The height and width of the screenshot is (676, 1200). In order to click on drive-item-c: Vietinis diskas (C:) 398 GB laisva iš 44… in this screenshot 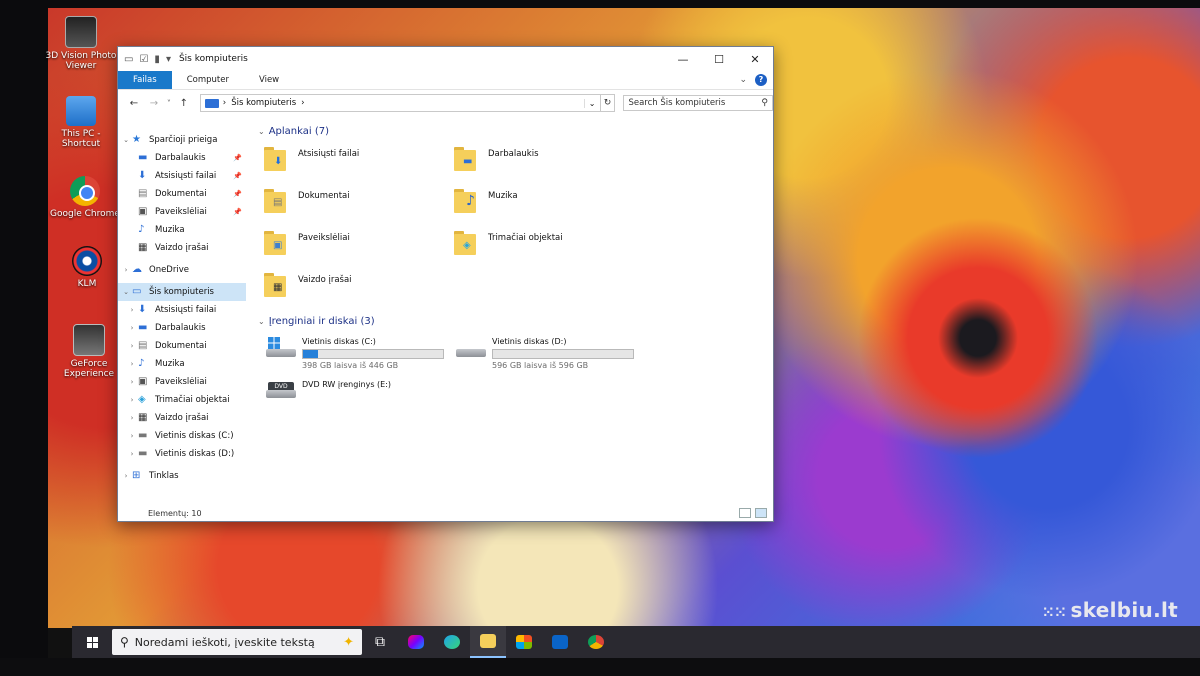, I will do `click(361, 353)`.